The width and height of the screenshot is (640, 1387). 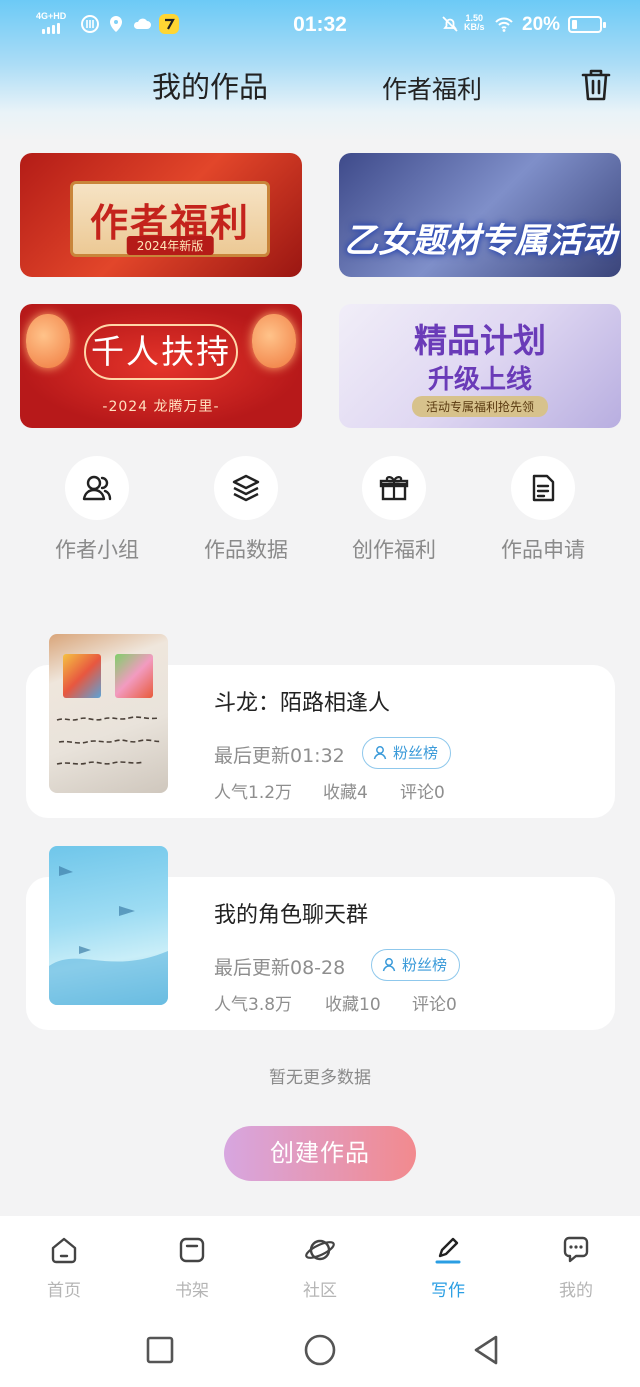 What do you see at coordinates (394, 550) in the screenshot?
I see `quick-action-label: 创作福利` at bounding box center [394, 550].